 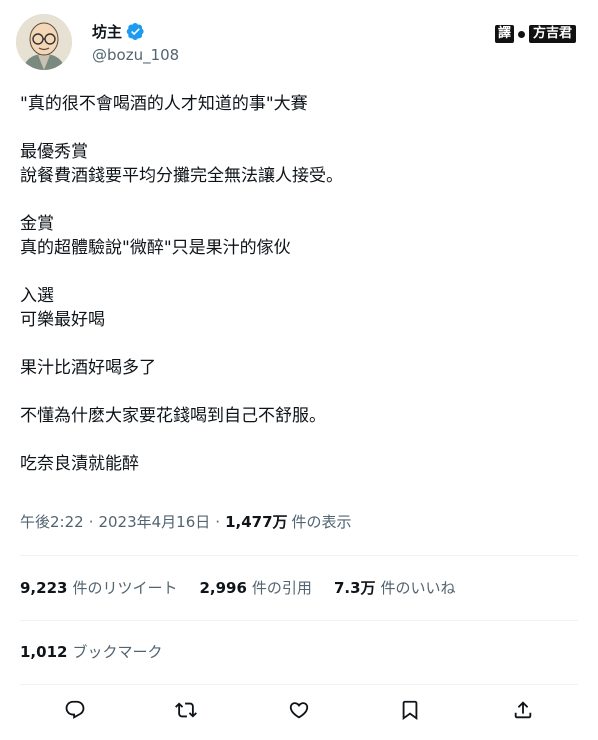 What do you see at coordinates (135, 55) in the screenshot?
I see `user-handle: @bozu_108` at bounding box center [135, 55].